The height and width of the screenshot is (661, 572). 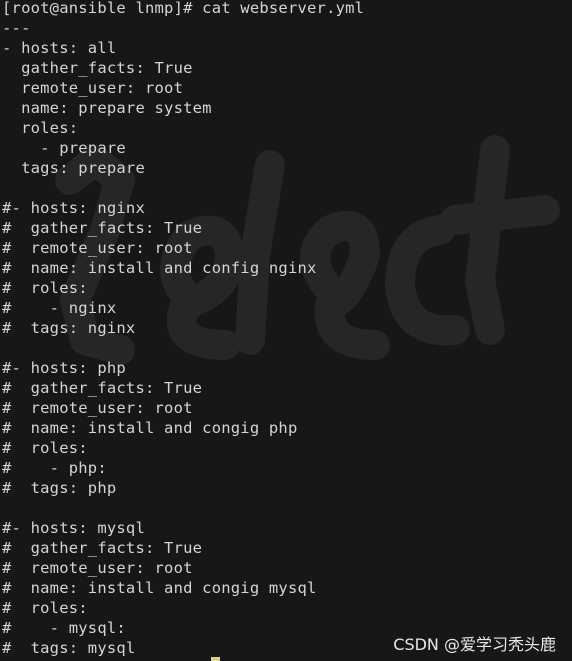 I want to click on output-line: # - nginx, so click(x=59, y=308).